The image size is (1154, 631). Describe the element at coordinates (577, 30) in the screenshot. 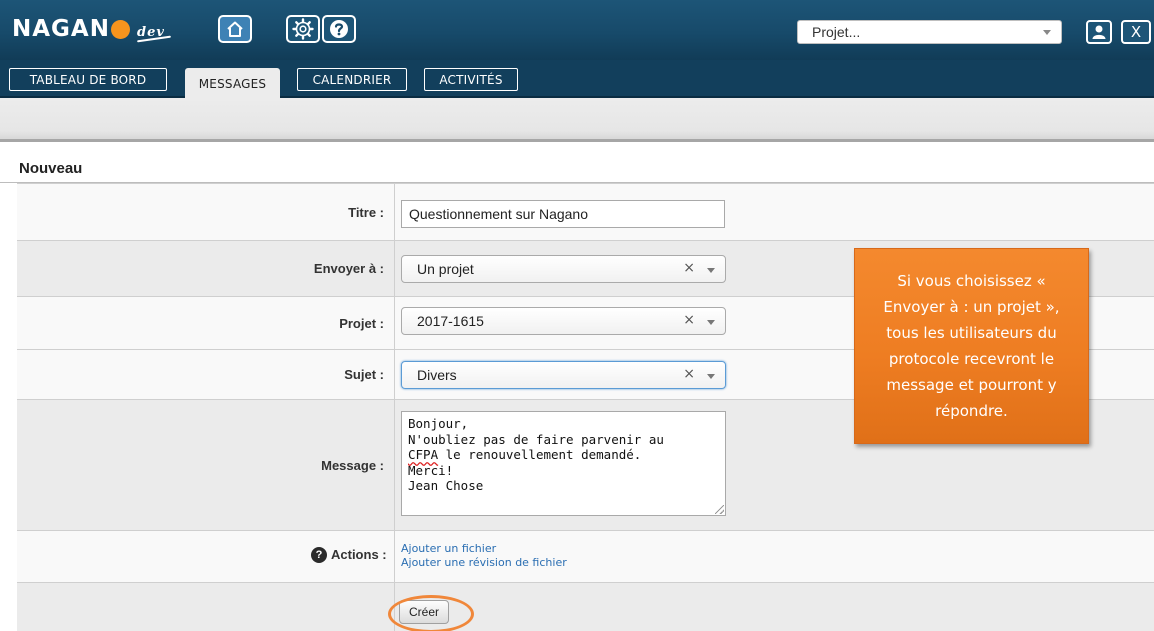

I see `top-header: NAGAN dev Projet... X` at that location.